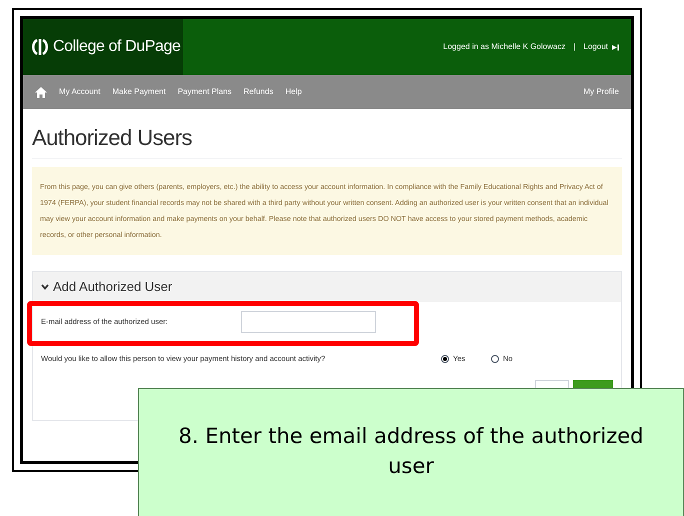 The width and height of the screenshot is (684, 516). I want to click on logo-icon, so click(40, 47).